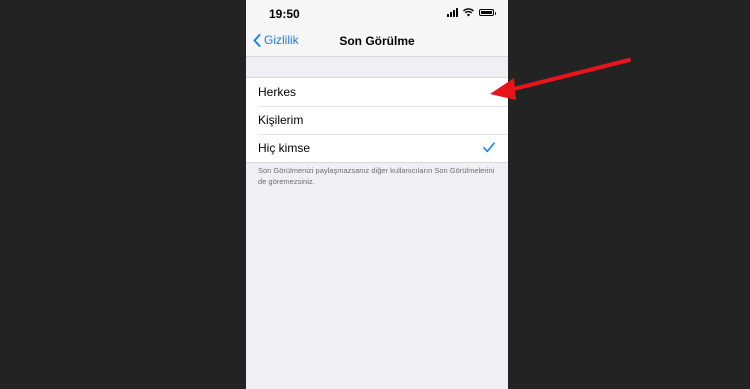 The image size is (750, 389). What do you see at coordinates (377, 148) in the screenshot?
I see `option-nobody: Hiç kimse` at bounding box center [377, 148].